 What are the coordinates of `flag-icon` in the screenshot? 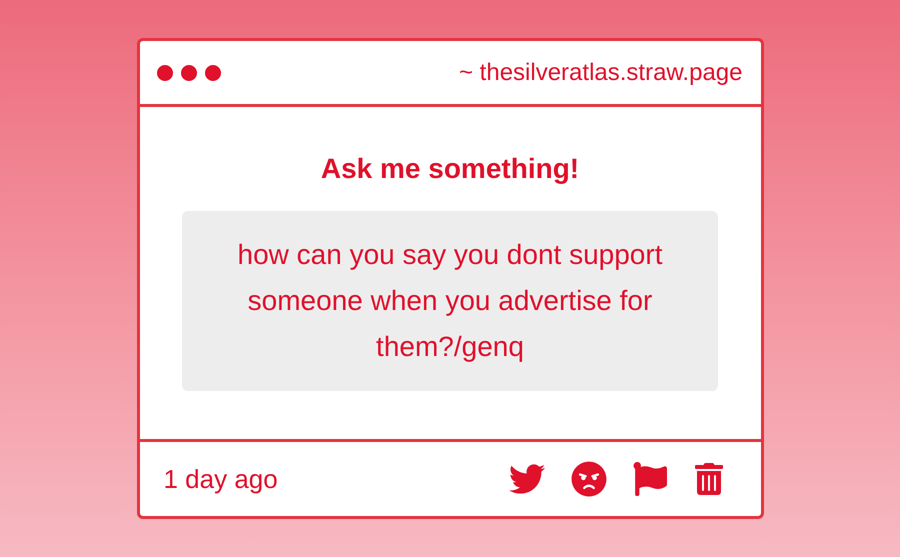 It's located at (649, 479).